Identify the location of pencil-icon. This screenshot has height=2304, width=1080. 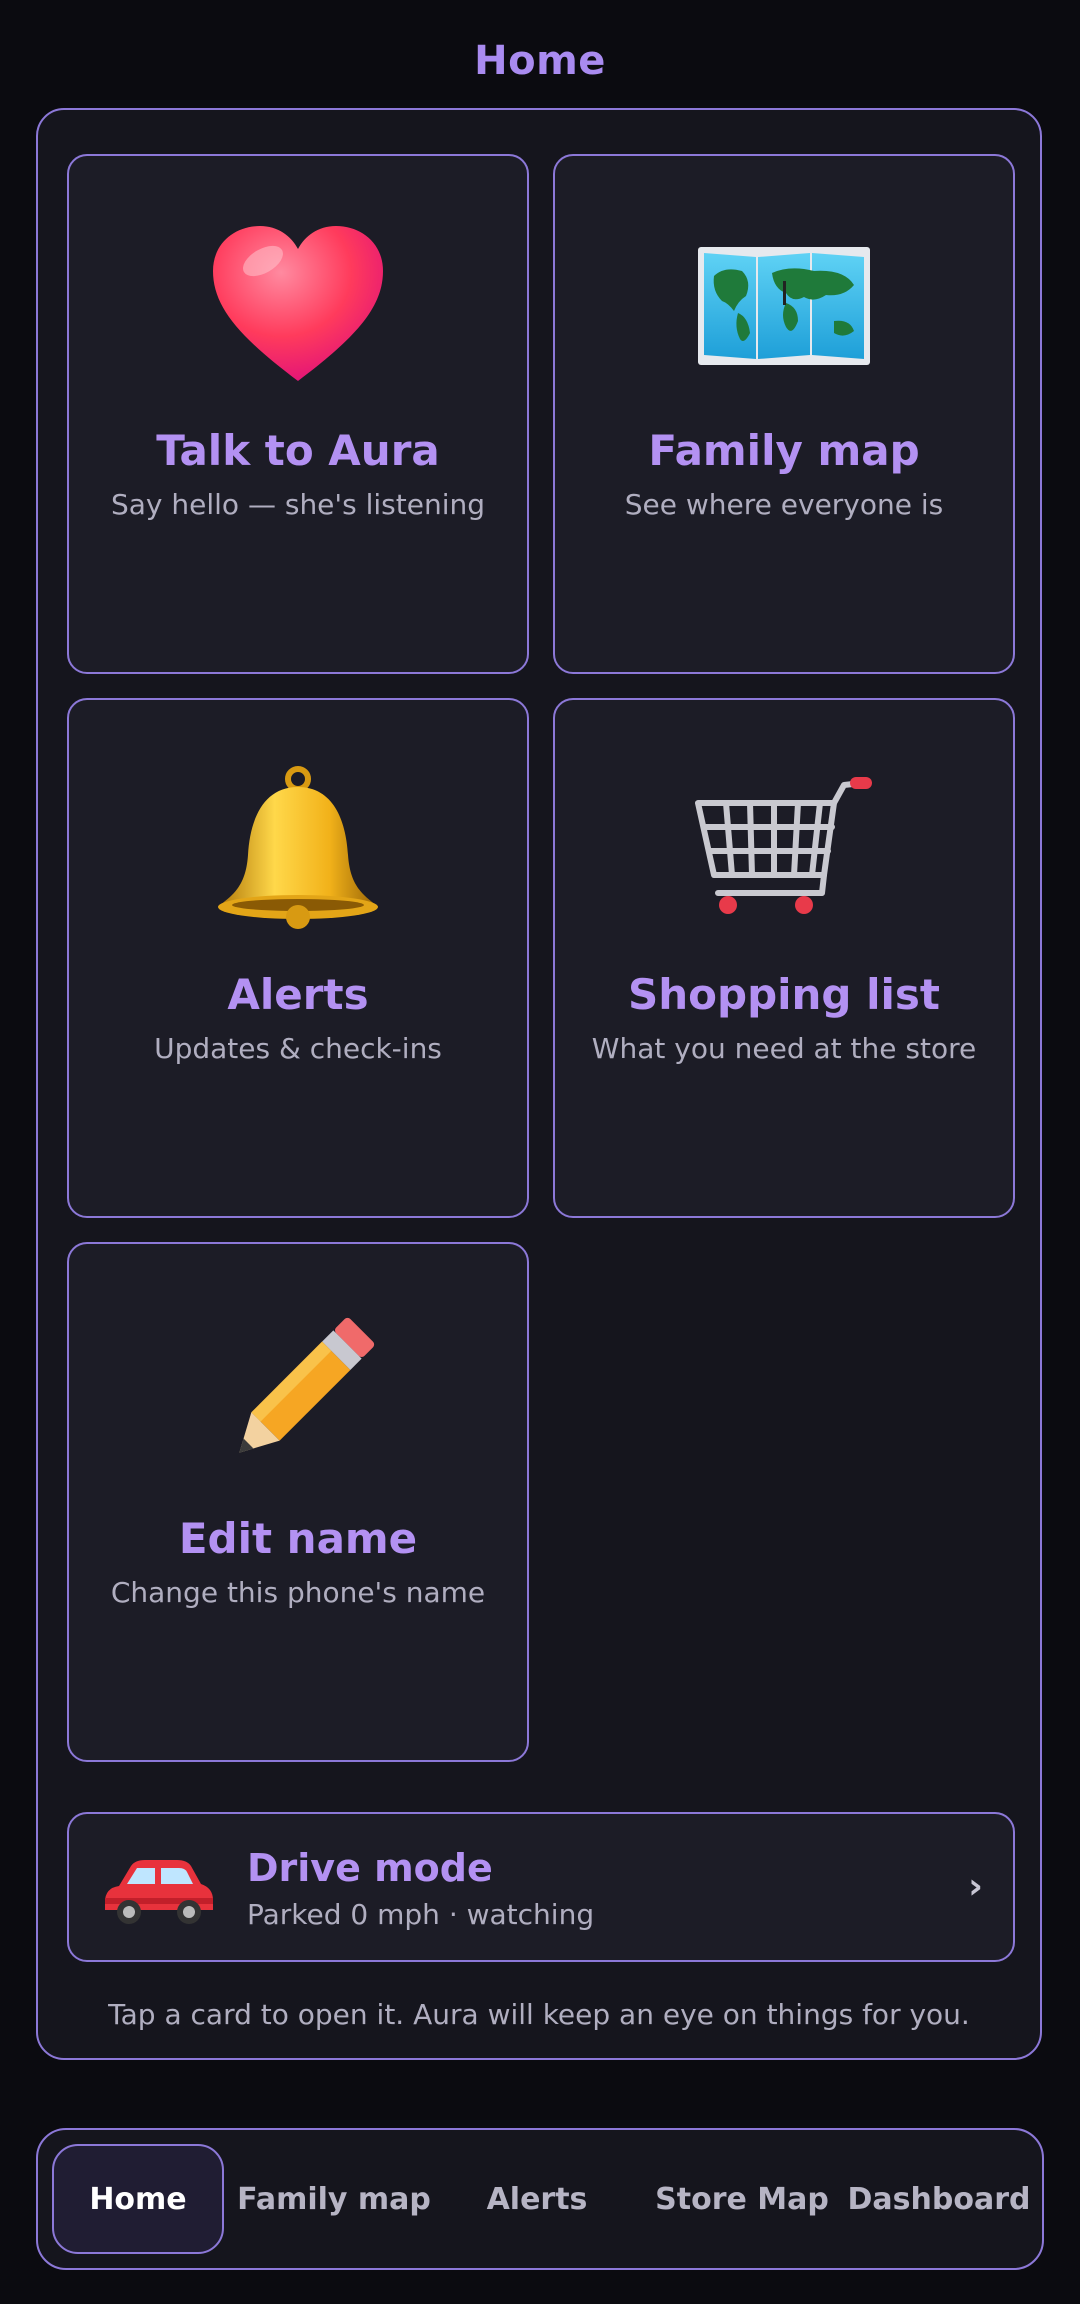
(298, 1394).